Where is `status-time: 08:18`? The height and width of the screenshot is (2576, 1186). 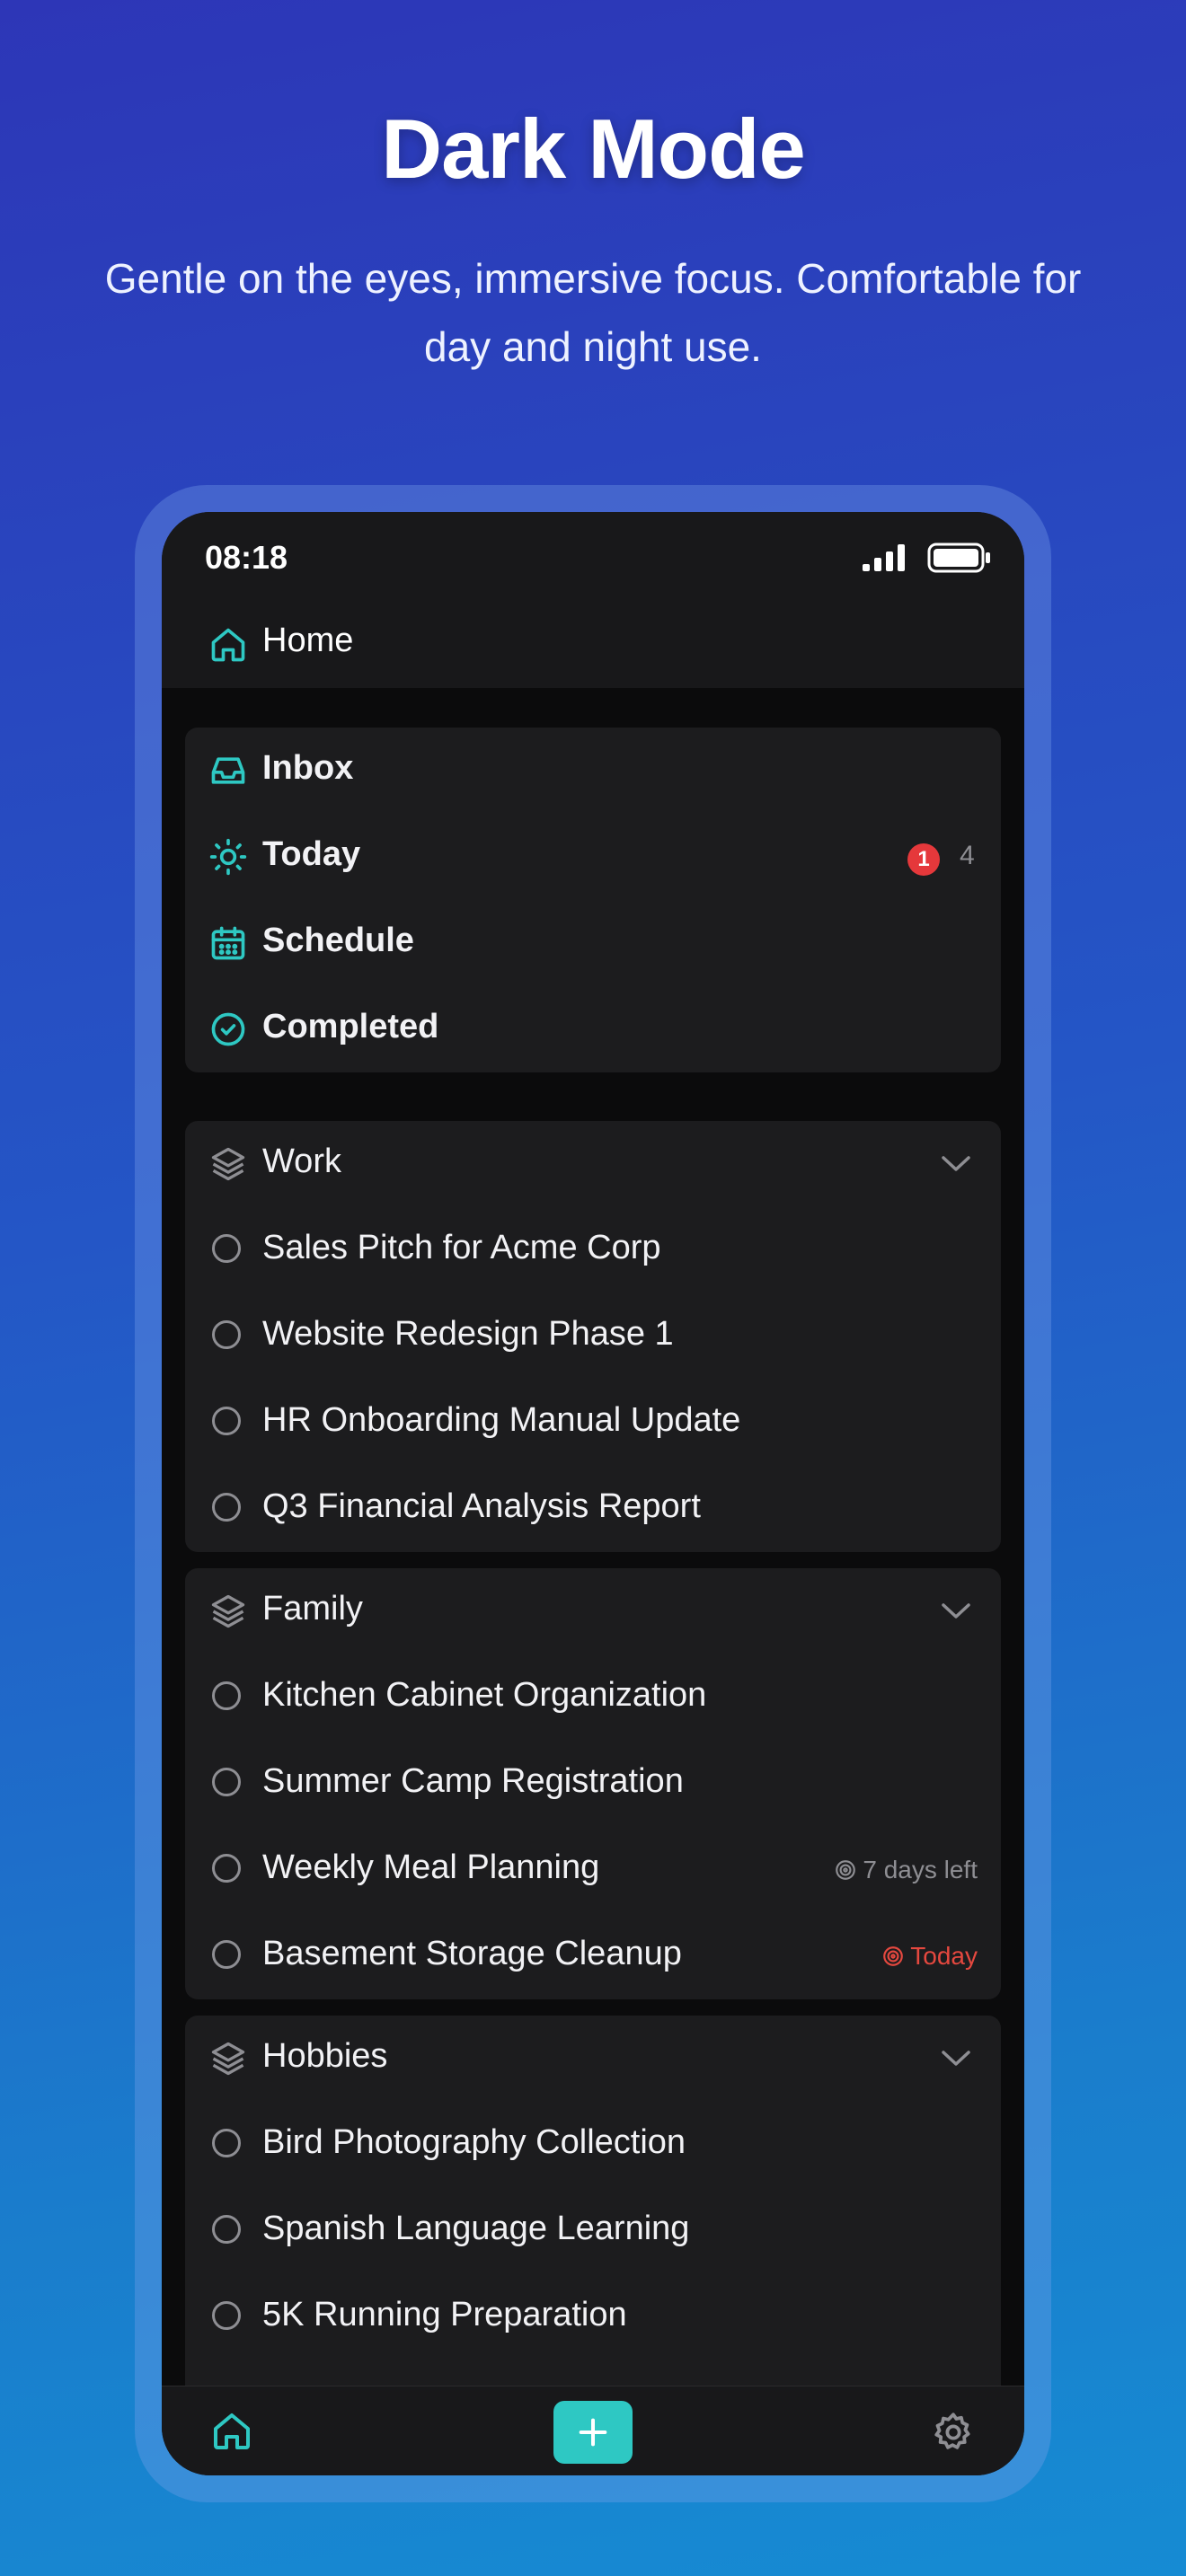 status-time: 08:18 is located at coordinates (246, 557).